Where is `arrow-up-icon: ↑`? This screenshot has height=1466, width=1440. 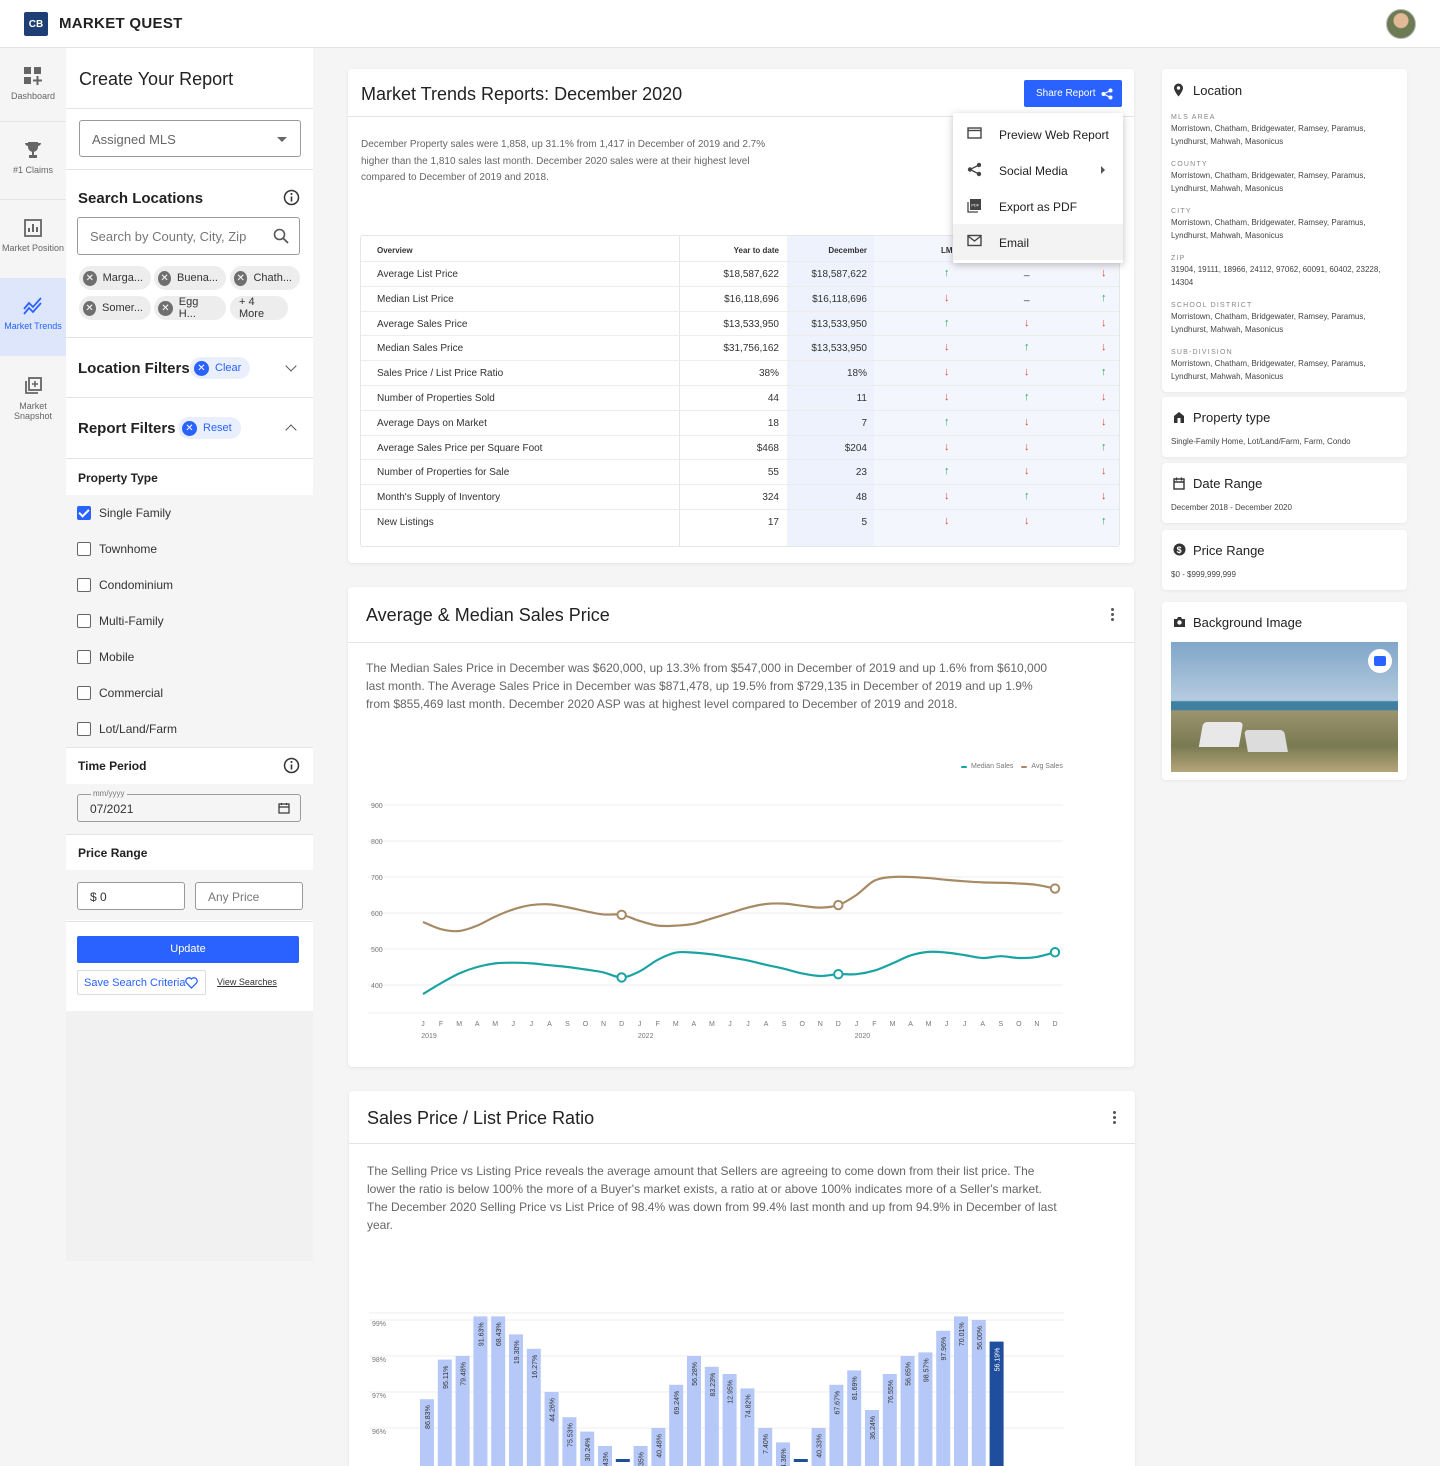 arrow-up-icon: ↑ is located at coordinates (1027, 347).